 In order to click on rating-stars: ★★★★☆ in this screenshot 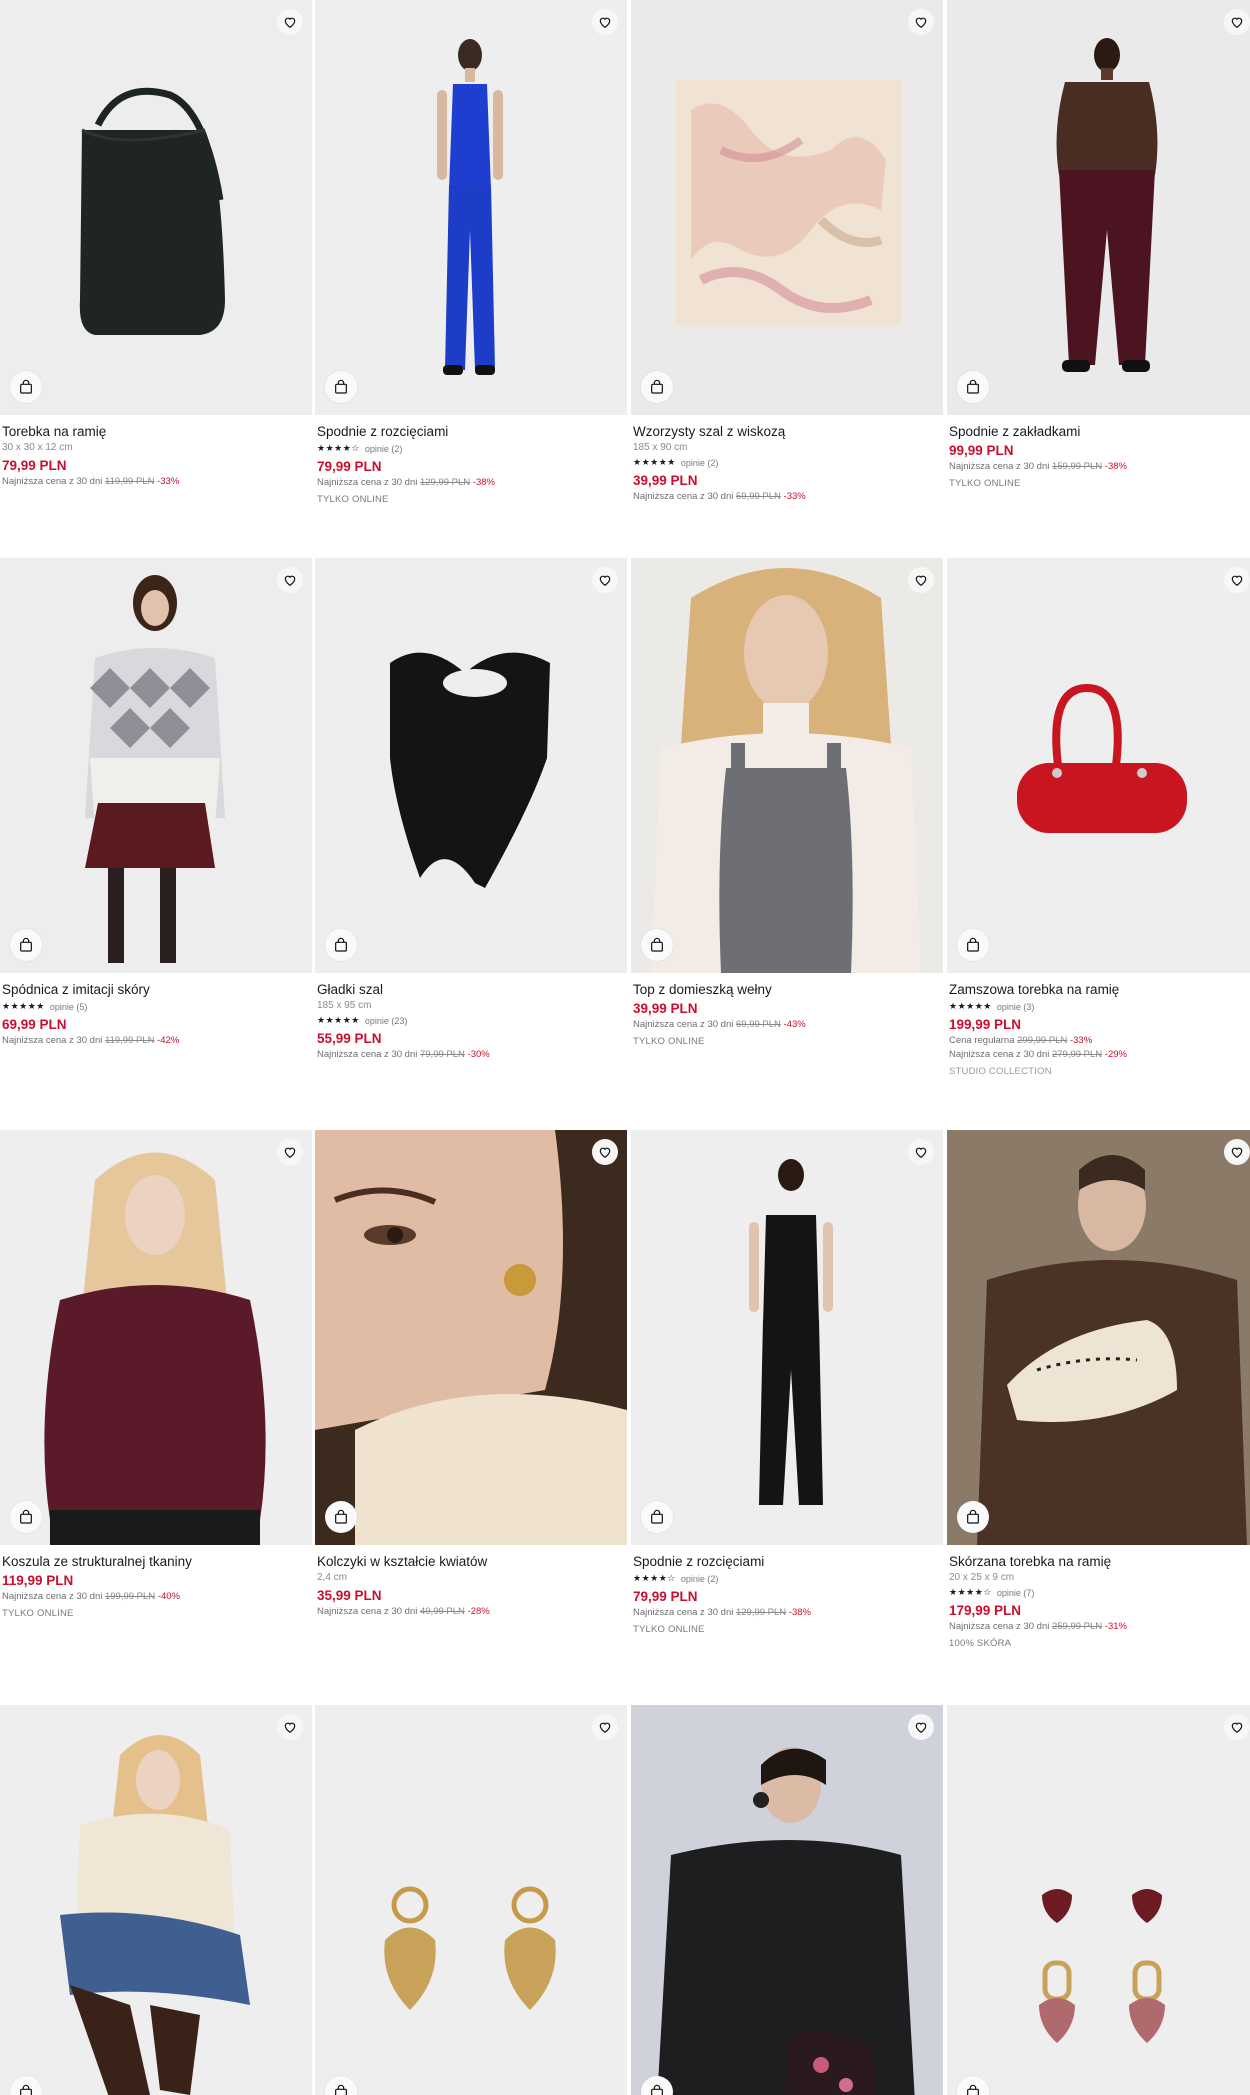, I will do `click(338, 448)`.